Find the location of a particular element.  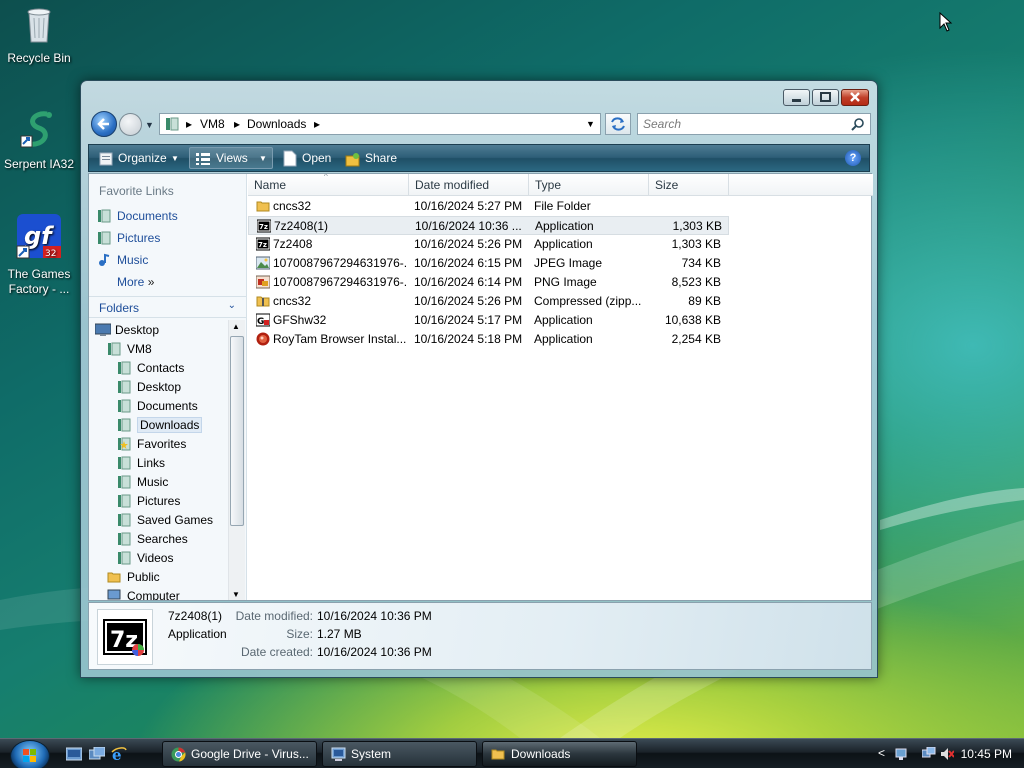

connection-tray-icon is located at coordinates (929, 754).